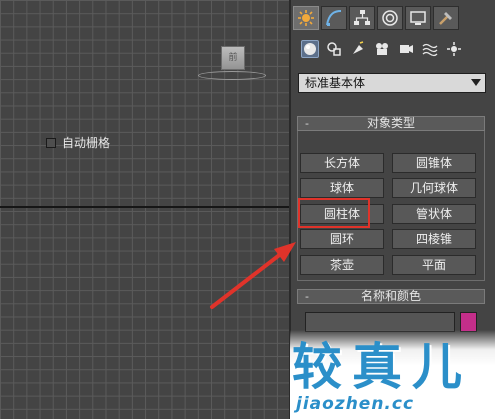  What do you see at coordinates (233, 58) in the screenshot?
I see `viewcube: 前` at bounding box center [233, 58].